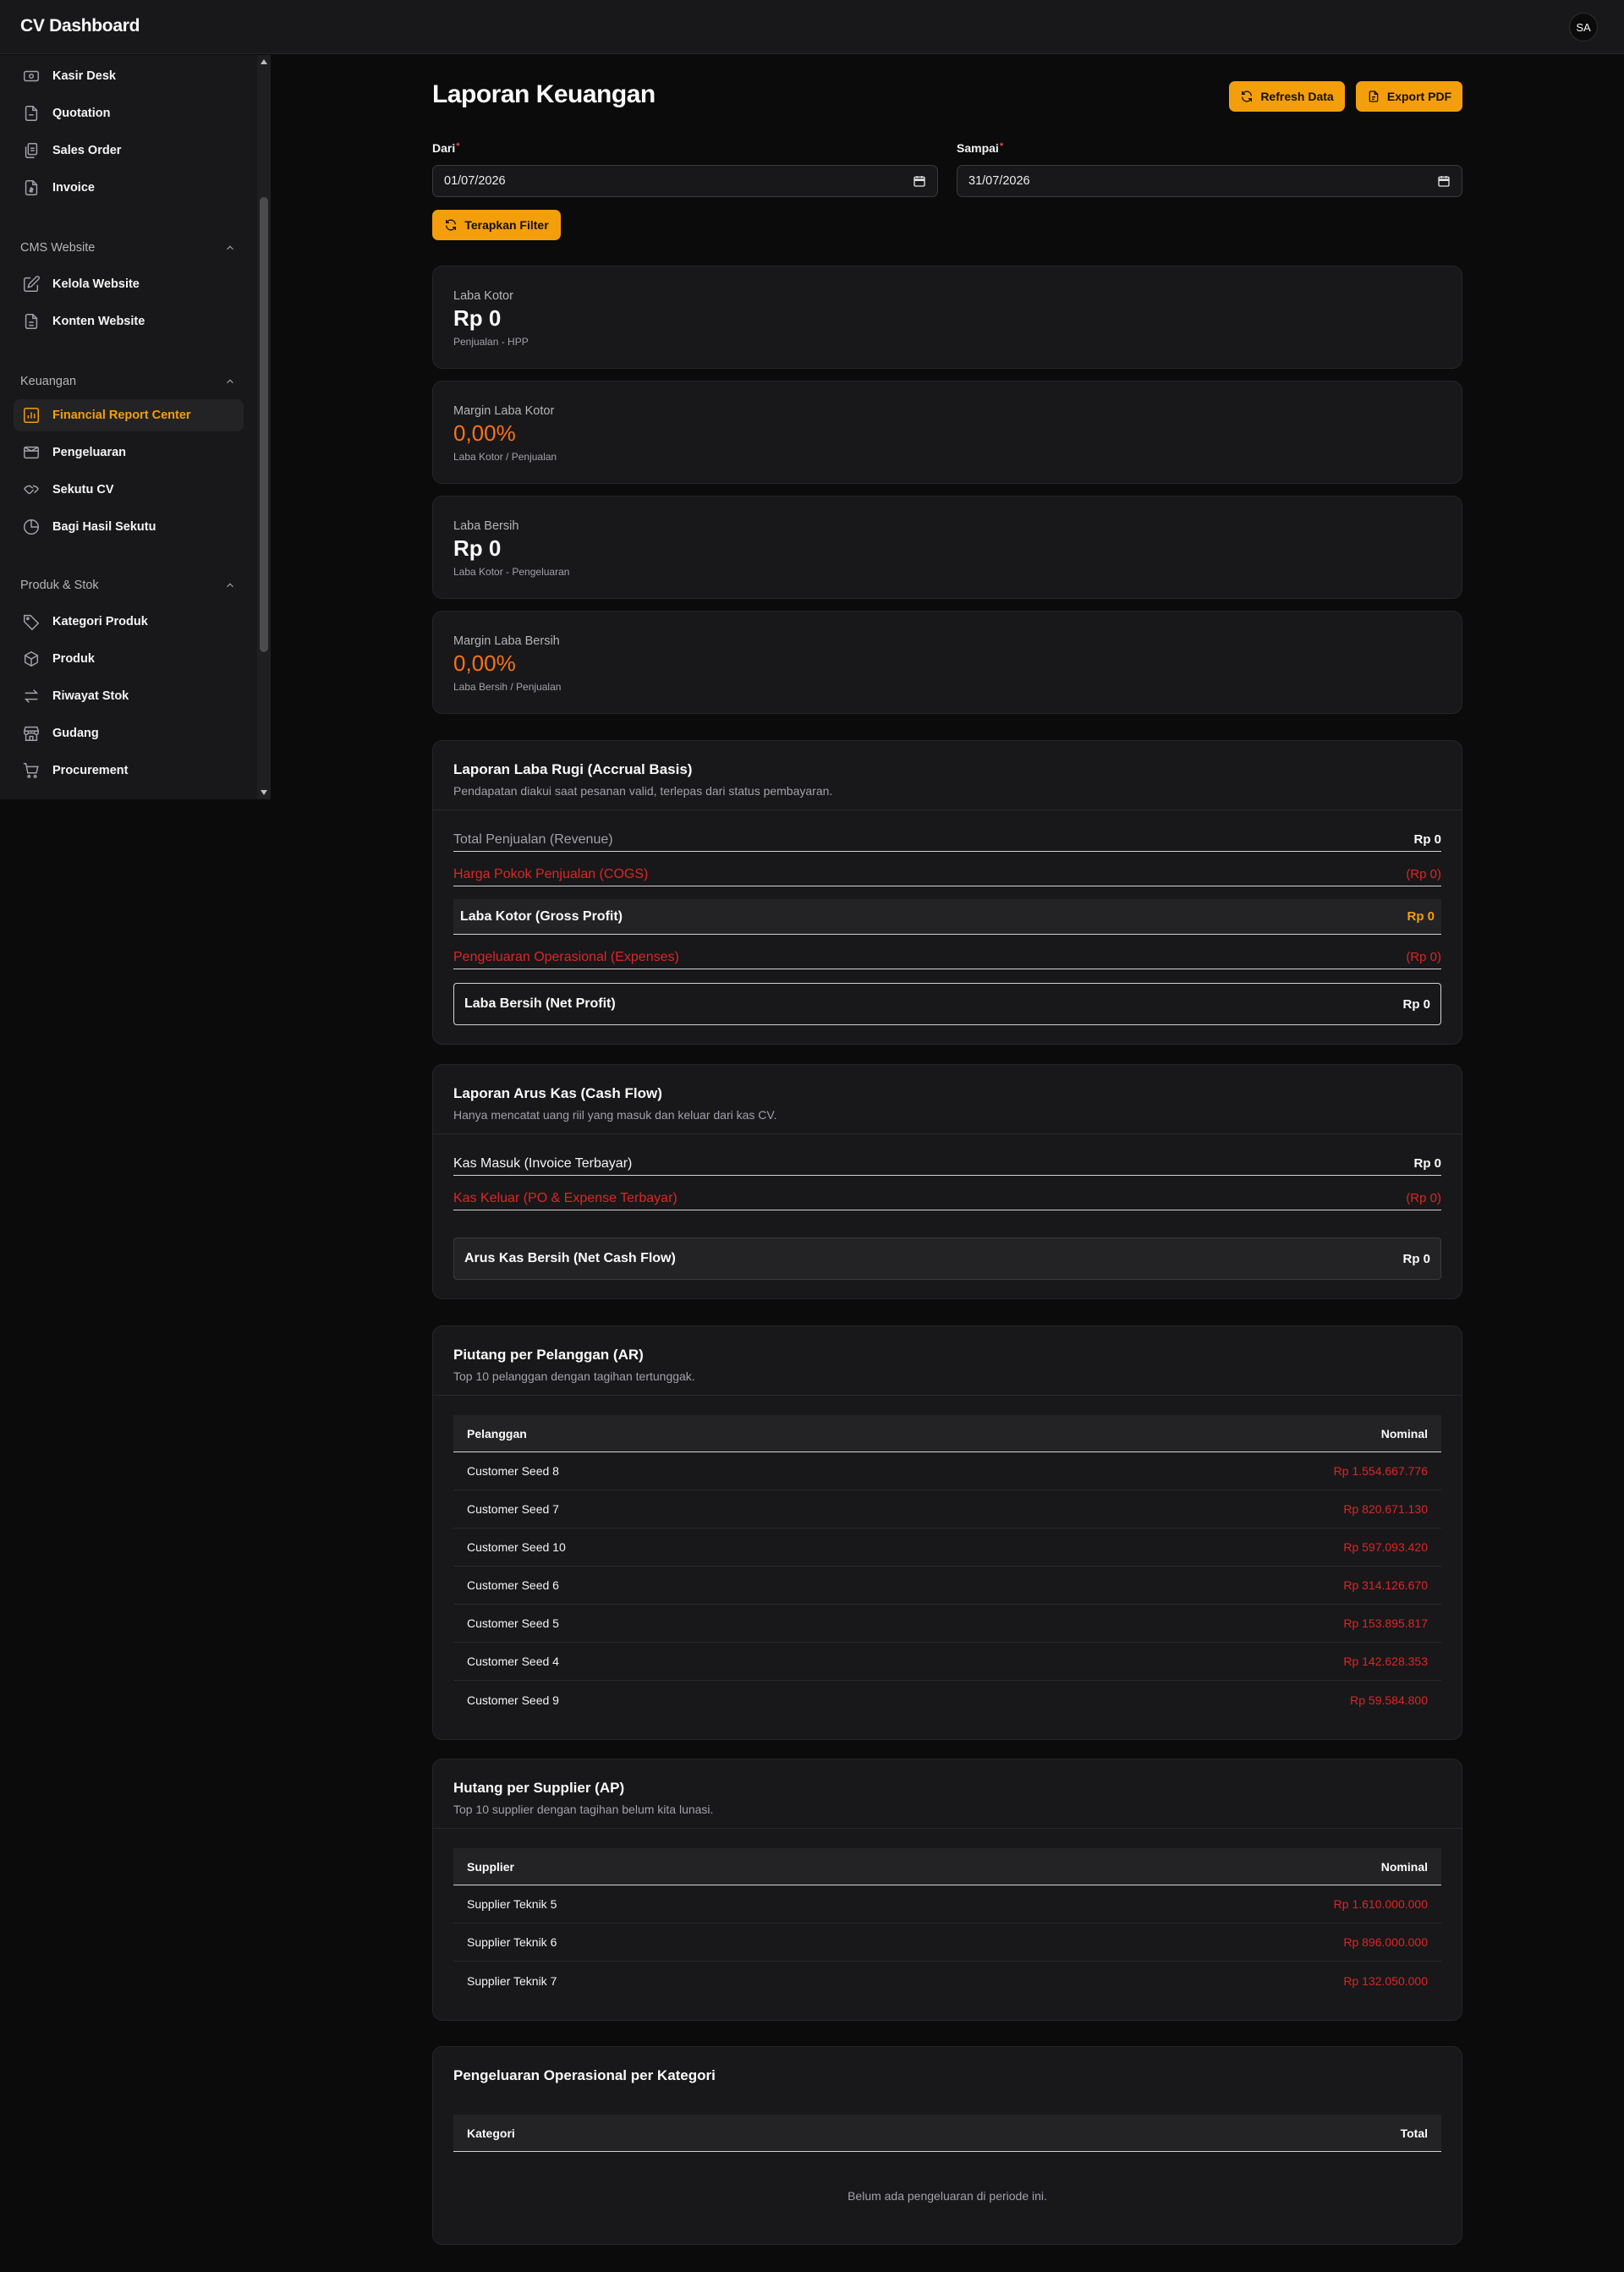 This screenshot has width=1624, height=2272. I want to click on sidebar-item-bagi-hasil-sekutu: Bagi Hasil Sekutu, so click(129, 527).